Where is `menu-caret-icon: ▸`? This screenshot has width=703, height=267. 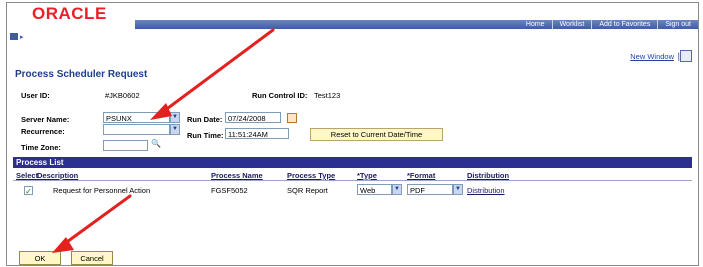 menu-caret-icon: ▸ is located at coordinates (22, 37).